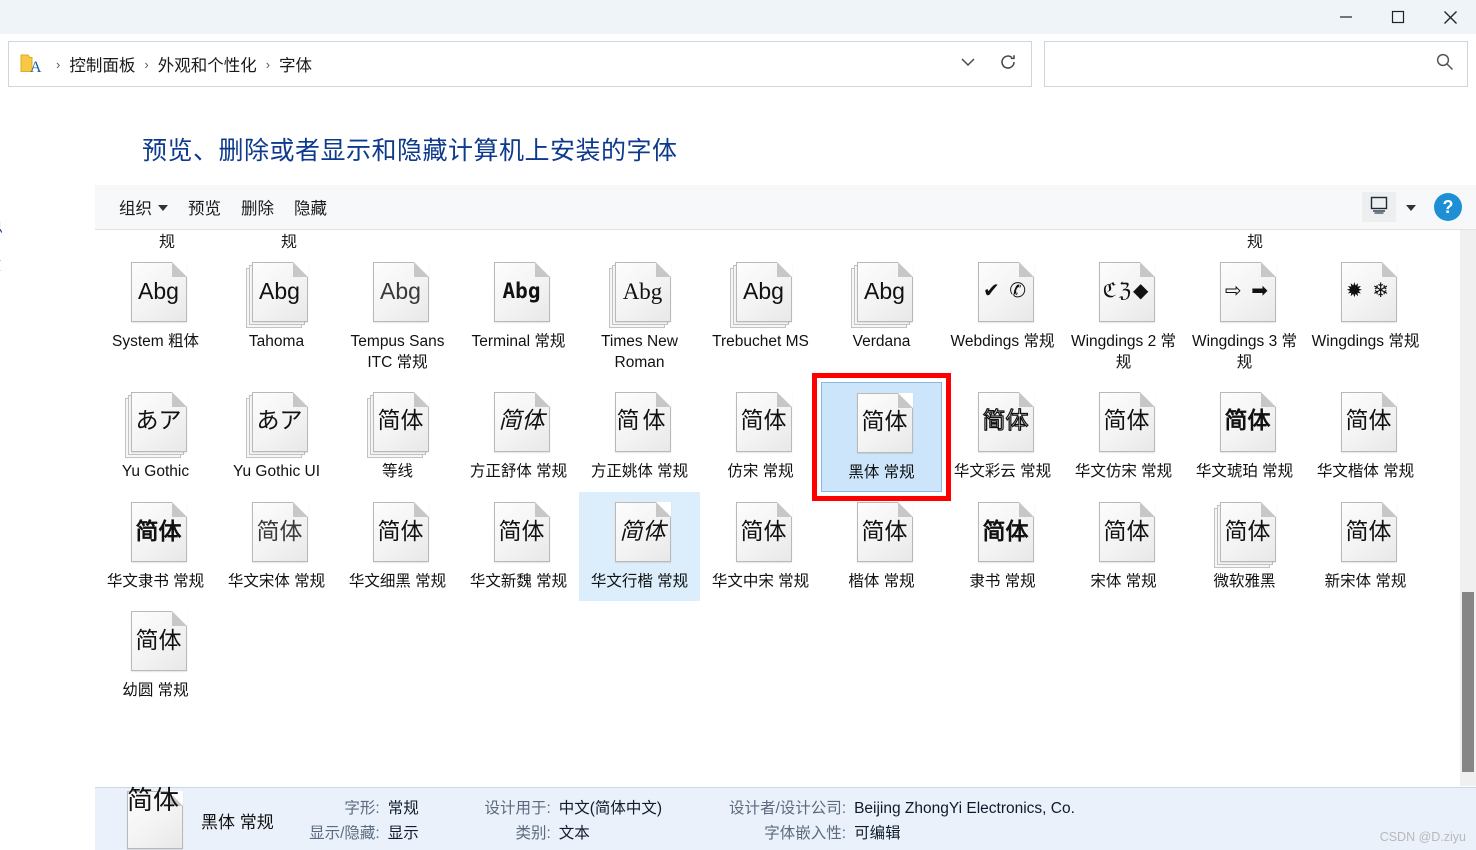 Image resolution: width=1476 pixels, height=850 pixels. Describe the element at coordinates (639, 437) in the screenshot. I see `font-tile: 简体 方正姚体 常规` at that location.